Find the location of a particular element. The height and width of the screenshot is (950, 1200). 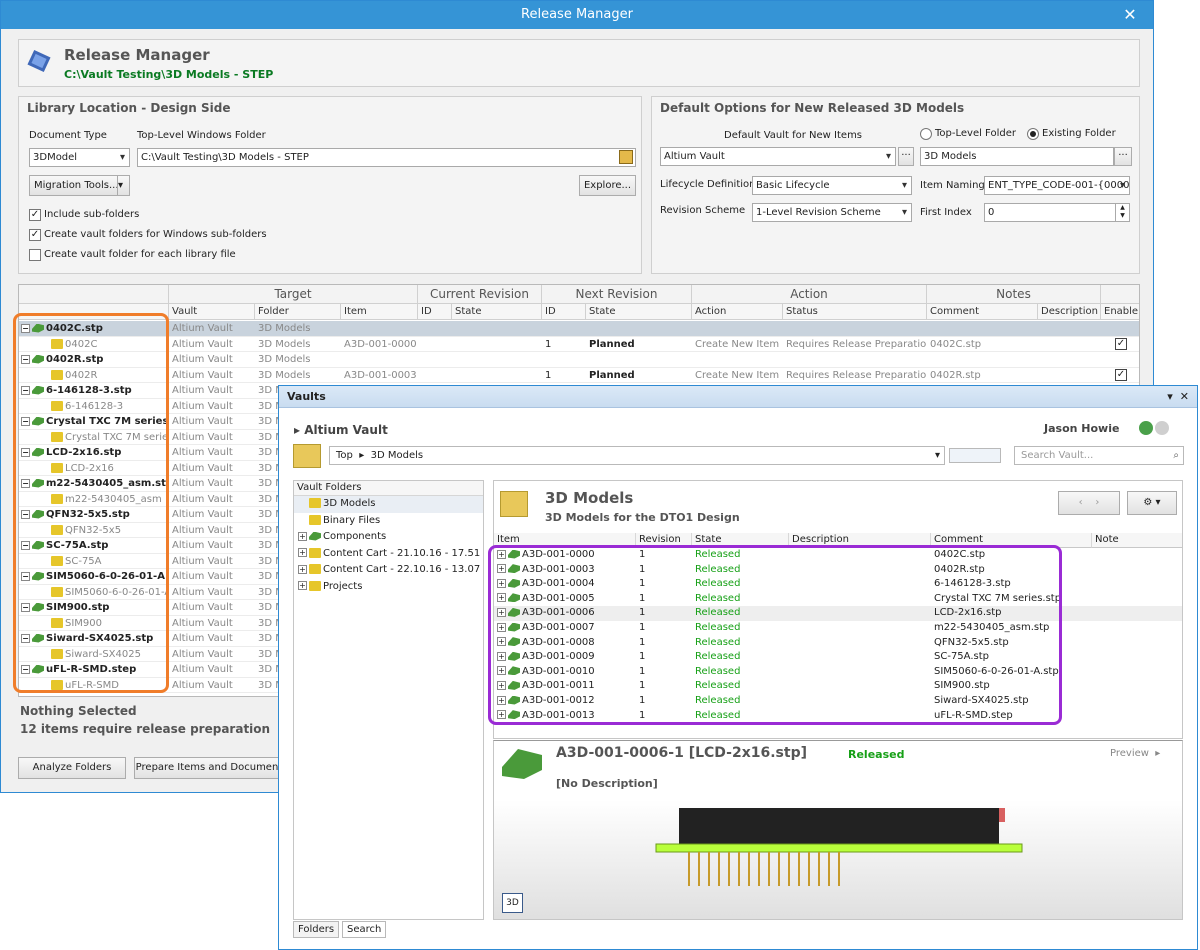

lcd-model-render is located at coordinates (839, 847).